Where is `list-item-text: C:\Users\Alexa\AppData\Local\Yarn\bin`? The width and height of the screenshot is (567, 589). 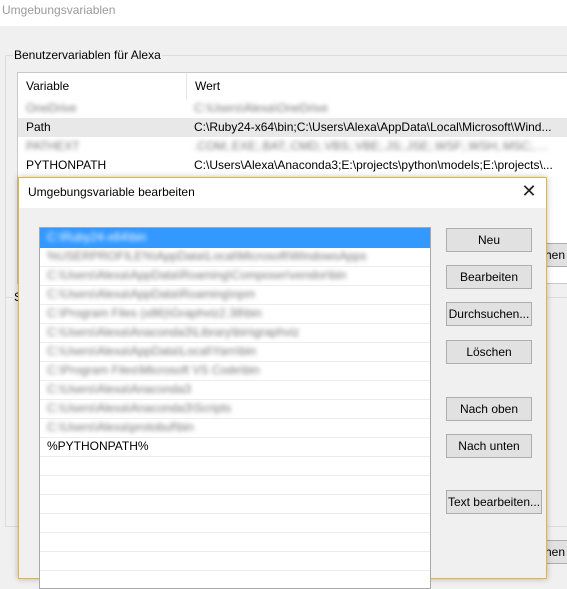 list-item-text: C:\Users\Alexa\AppData\Local\Yarn\bin is located at coordinates (152, 351).